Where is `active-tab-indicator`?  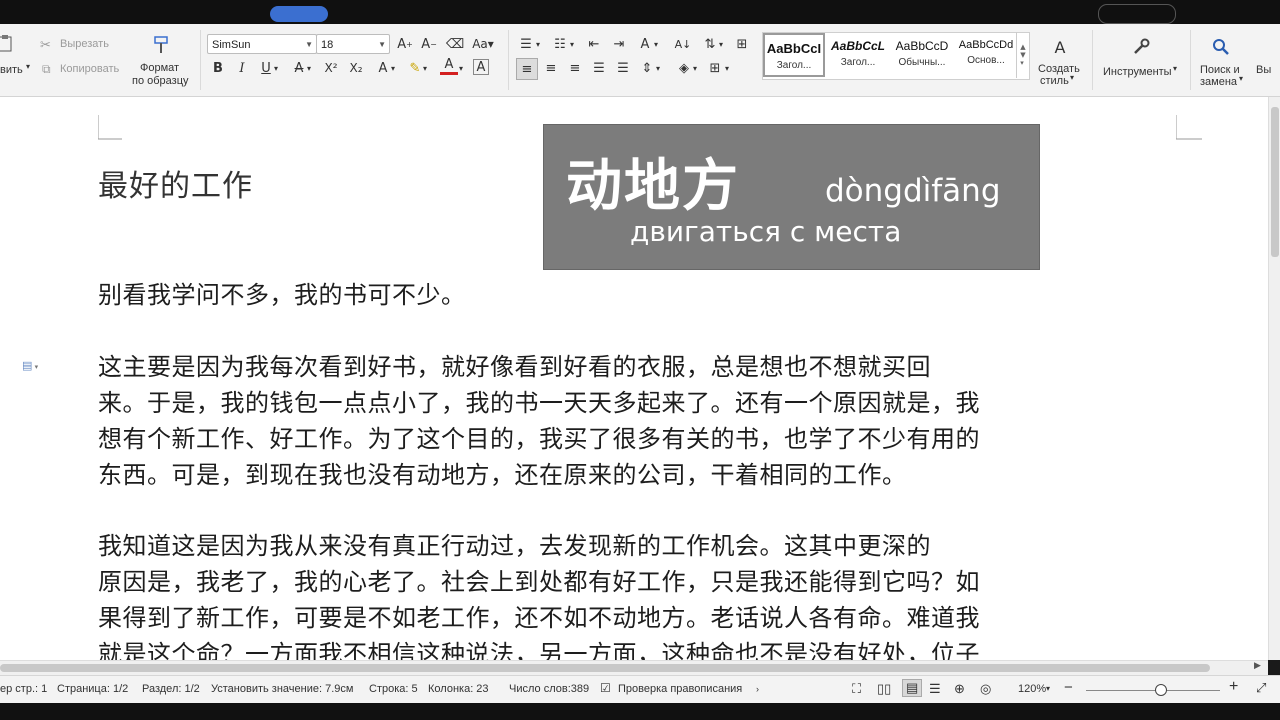 active-tab-indicator is located at coordinates (299, 14).